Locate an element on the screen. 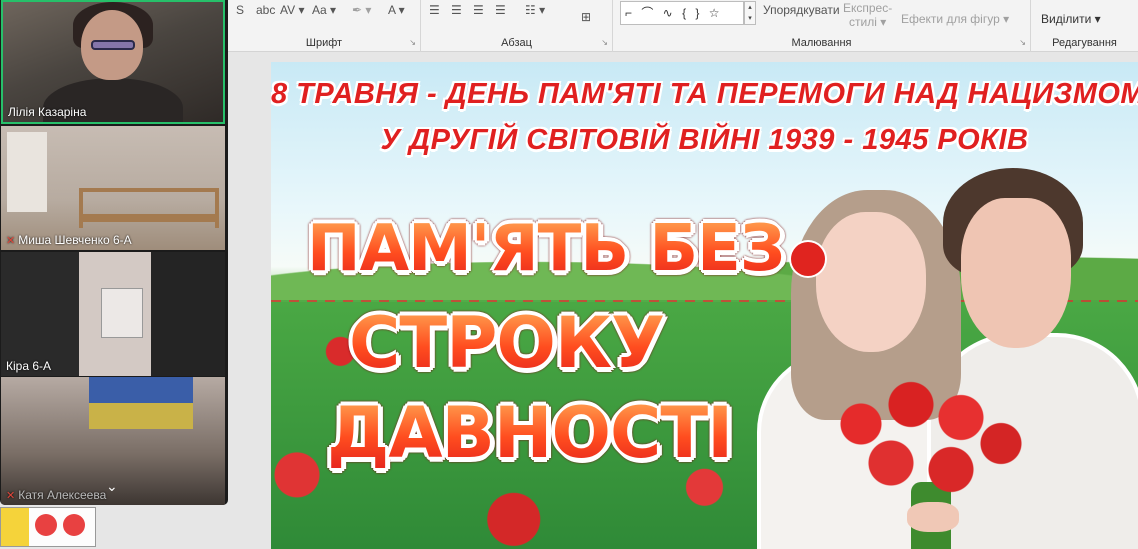  arrange-button: Упорядкувати is located at coordinates (801, 10).